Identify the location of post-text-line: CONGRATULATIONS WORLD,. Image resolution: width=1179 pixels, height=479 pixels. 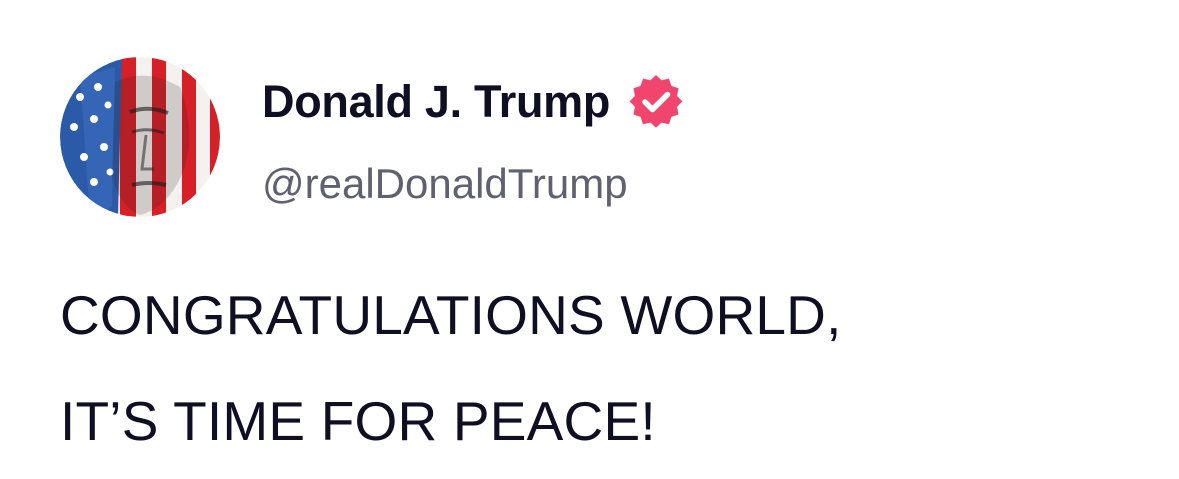
(451, 315).